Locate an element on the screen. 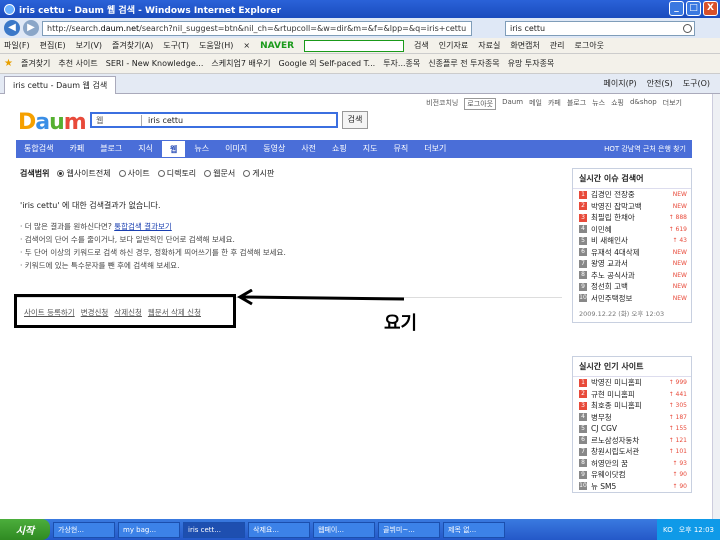  language-indicator: KO is located at coordinates (668, 530).